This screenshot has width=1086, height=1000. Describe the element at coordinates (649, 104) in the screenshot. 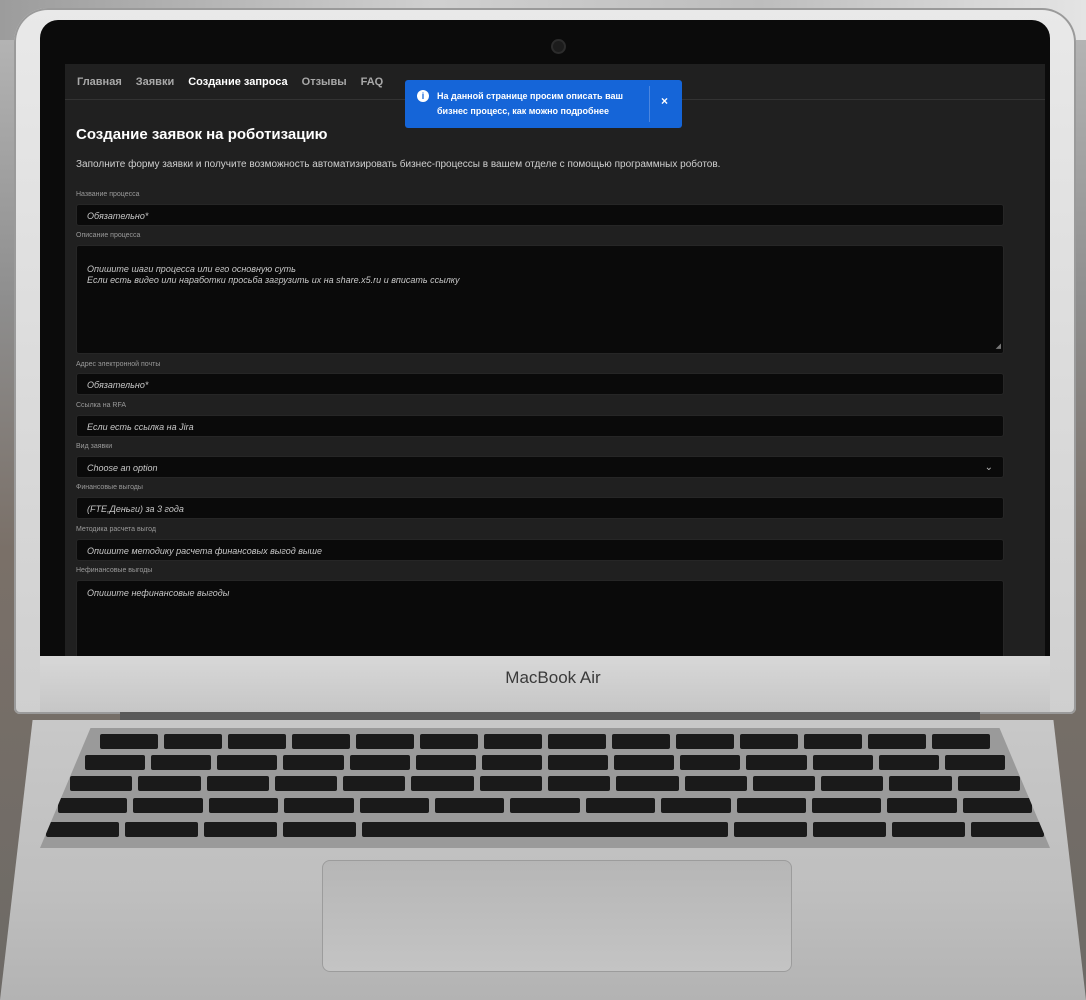

I see `toast-divider` at that location.